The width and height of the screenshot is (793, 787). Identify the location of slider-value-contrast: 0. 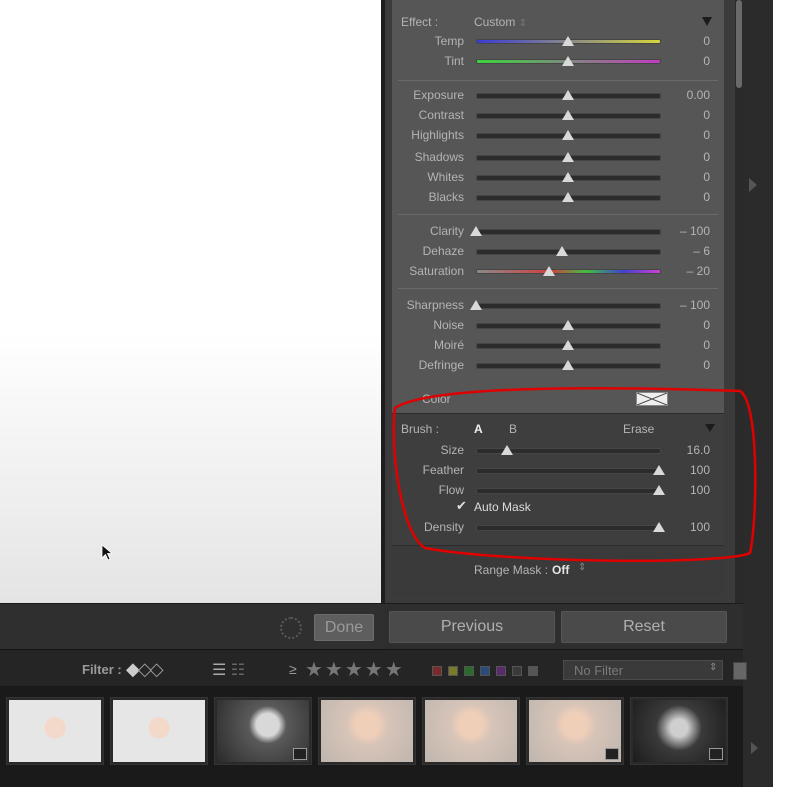
(680, 115).